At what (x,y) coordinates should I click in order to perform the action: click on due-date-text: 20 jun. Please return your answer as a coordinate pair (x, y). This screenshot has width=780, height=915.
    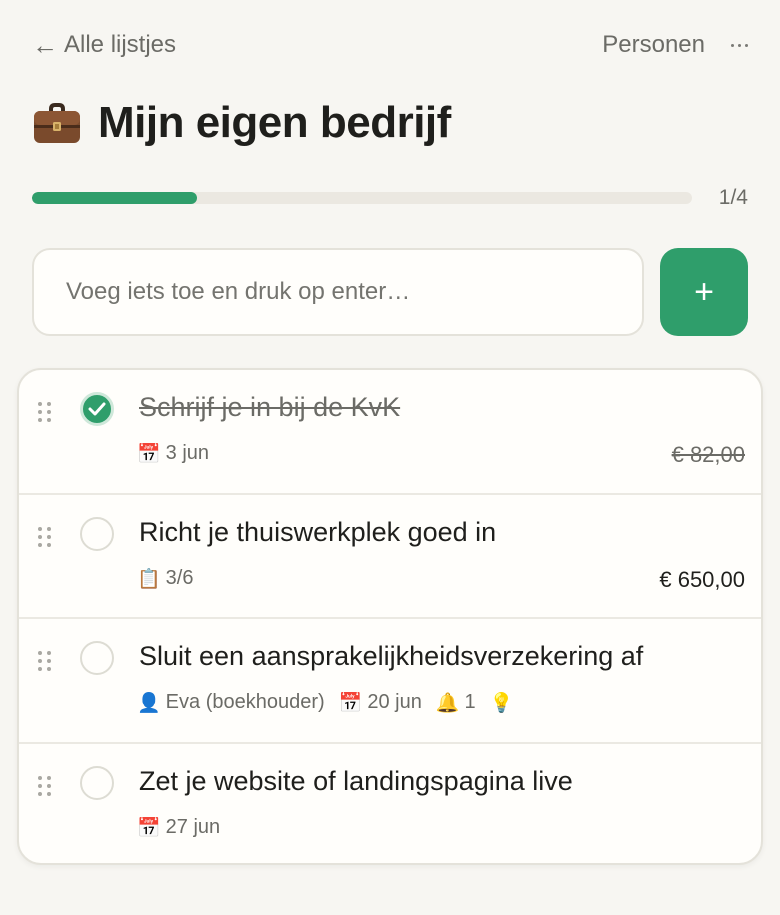
    Looking at the image, I should click on (394, 702).